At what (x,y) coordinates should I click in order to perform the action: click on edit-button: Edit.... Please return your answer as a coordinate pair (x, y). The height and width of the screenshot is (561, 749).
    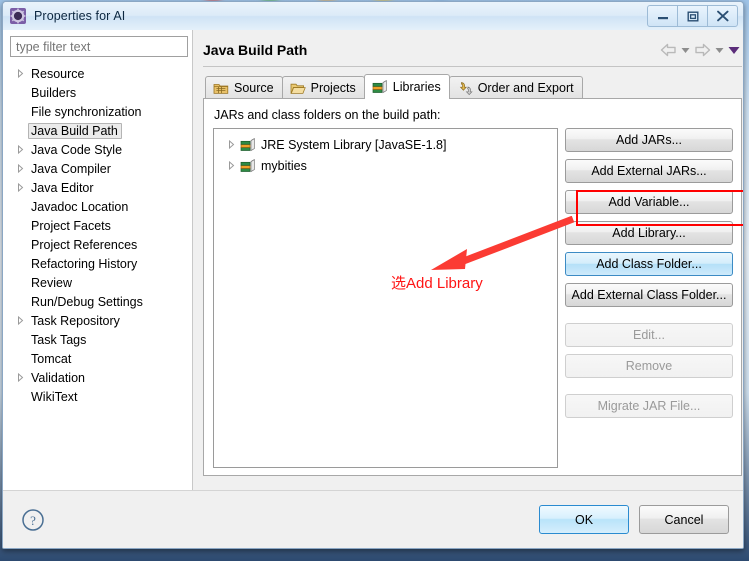
    Looking at the image, I should click on (649, 335).